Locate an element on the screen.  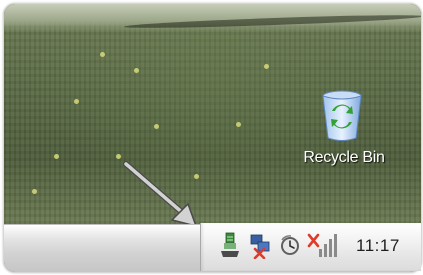
arrow-pointer-icon is located at coordinates (160, 194).